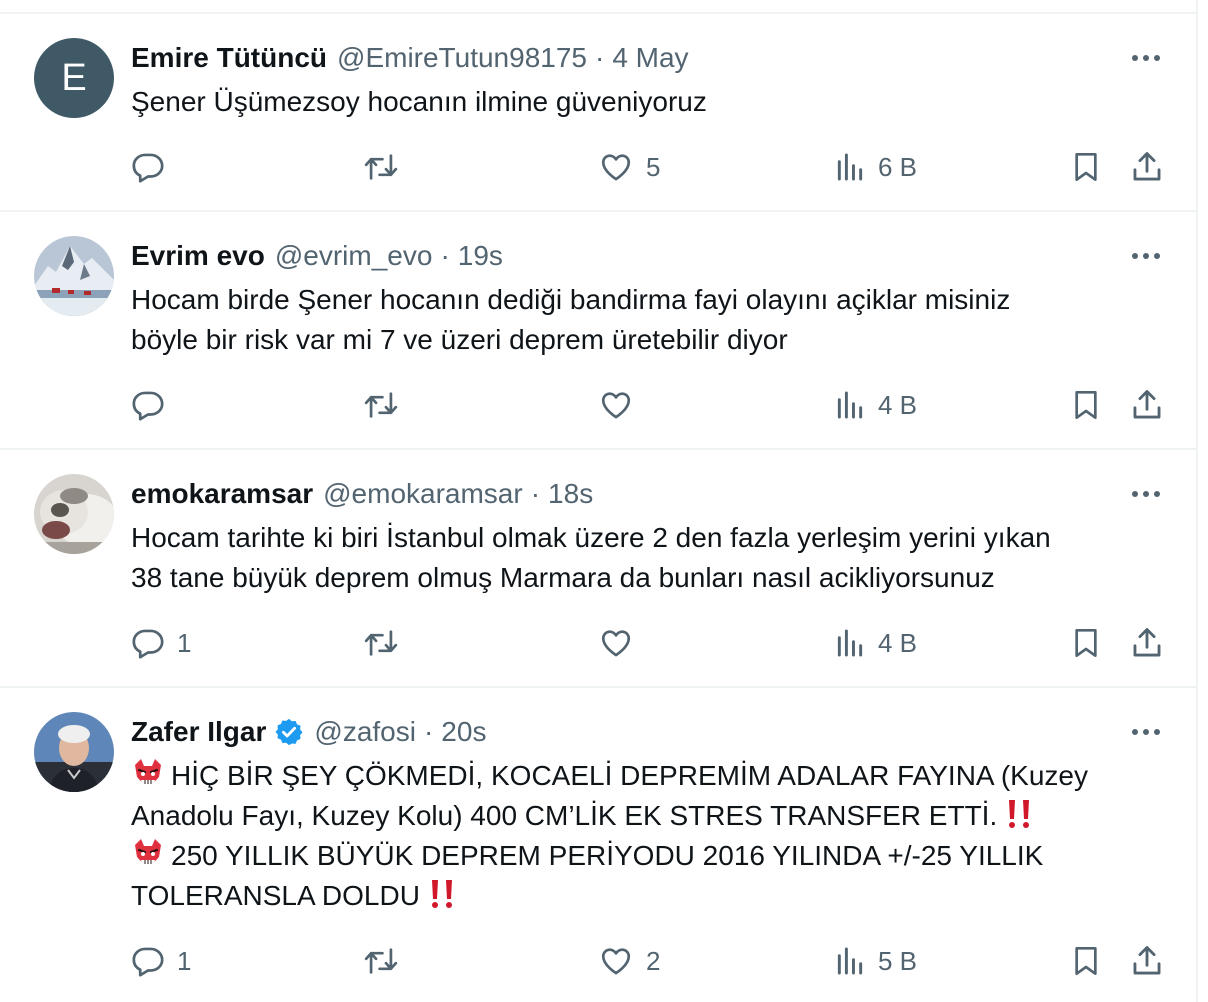  I want to click on double-exclamation-emoji, so click(1019, 814).